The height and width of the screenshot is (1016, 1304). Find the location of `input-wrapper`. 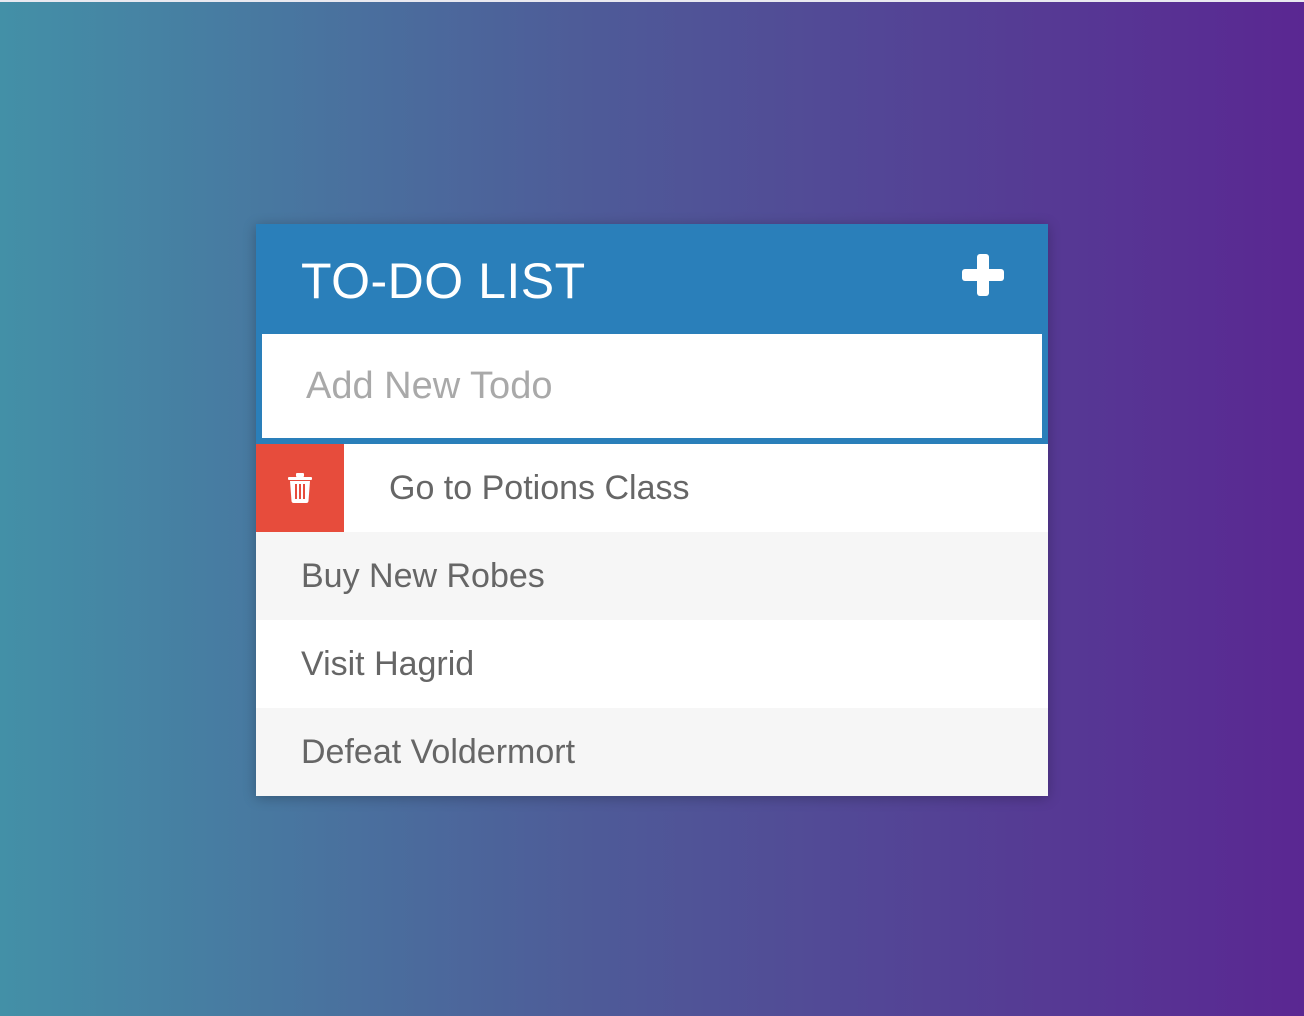

input-wrapper is located at coordinates (652, 389).